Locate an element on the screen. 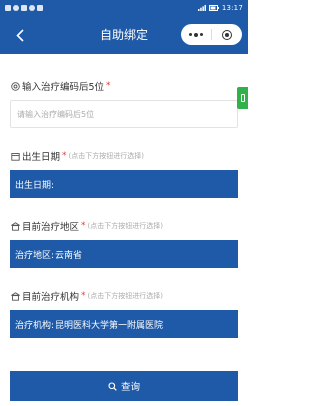 Image resolution: width=320 pixels, height=406 pixels. status-time: 13:17 is located at coordinates (232, 8).